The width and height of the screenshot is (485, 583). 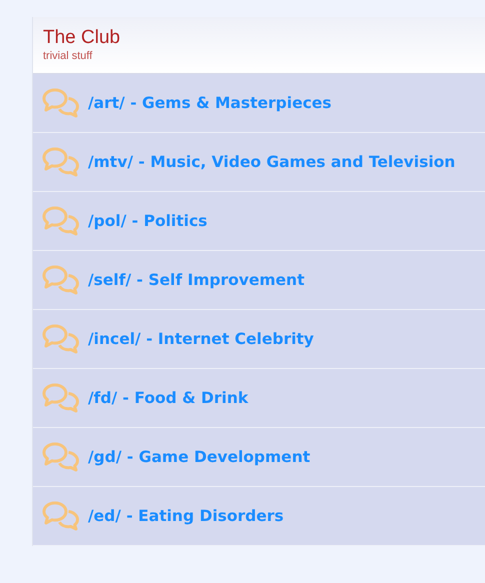 What do you see at coordinates (82, 38) in the screenshot?
I see `club-title: The Club` at bounding box center [82, 38].